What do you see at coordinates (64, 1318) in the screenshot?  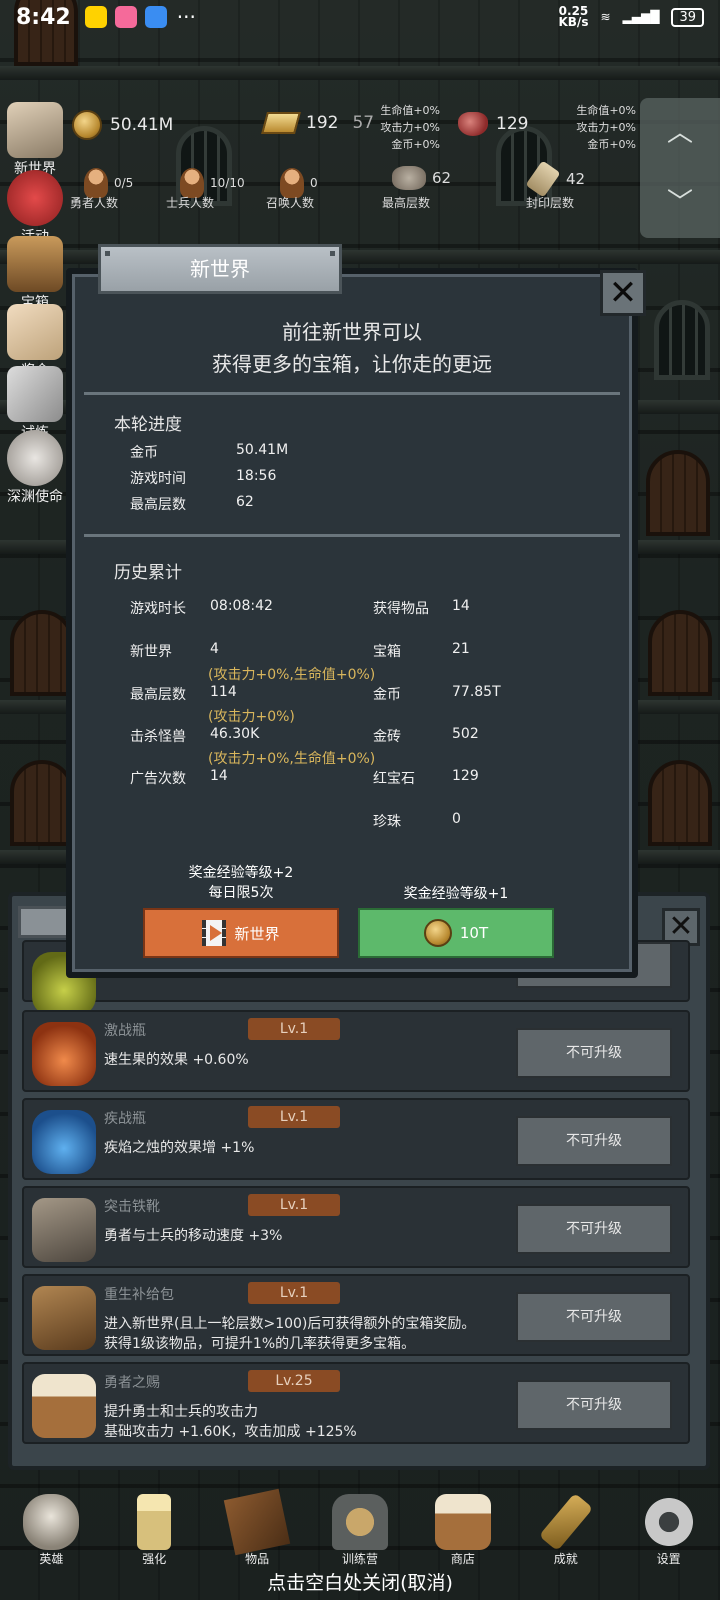 I see `backpack-icon` at bounding box center [64, 1318].